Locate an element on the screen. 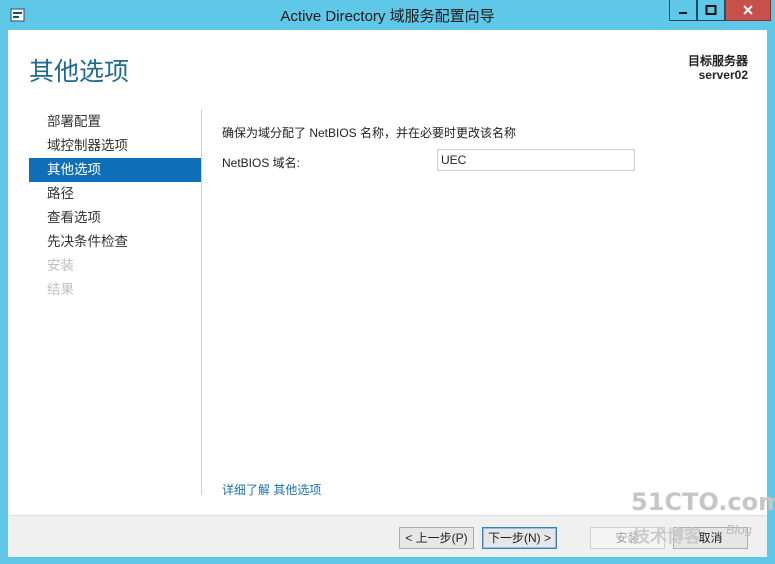  maximize-icon is located at coordinates (711, 10).